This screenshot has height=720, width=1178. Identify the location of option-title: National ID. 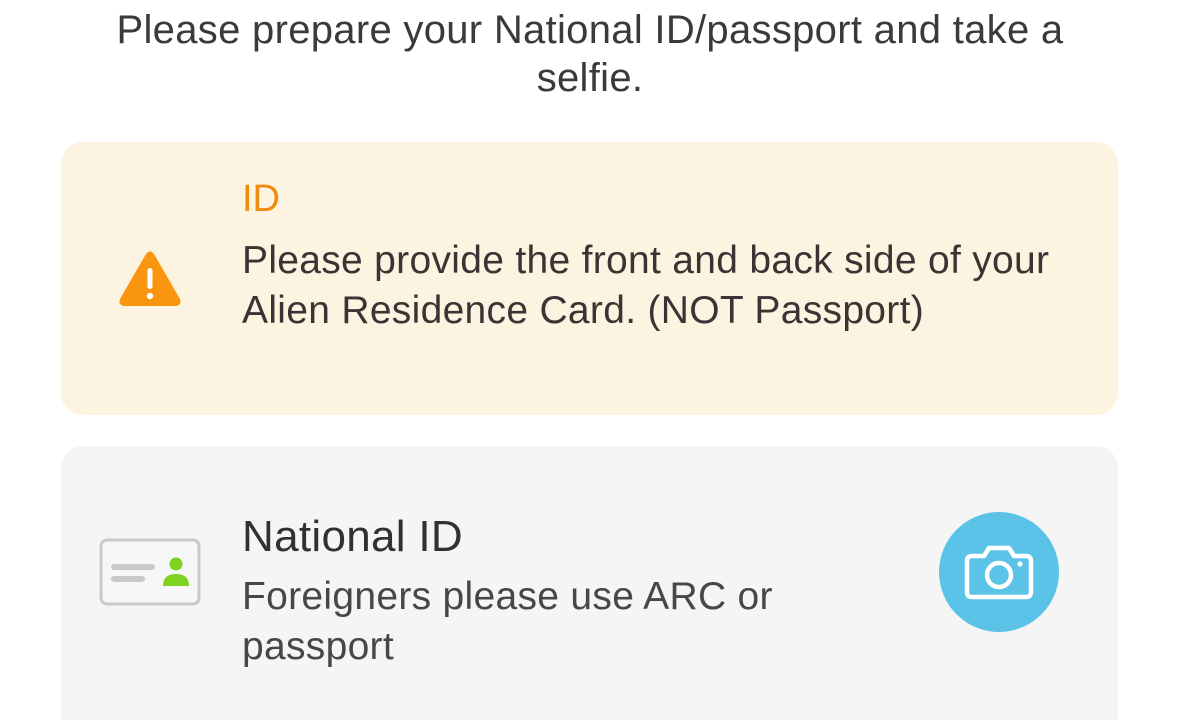
(352, 536).